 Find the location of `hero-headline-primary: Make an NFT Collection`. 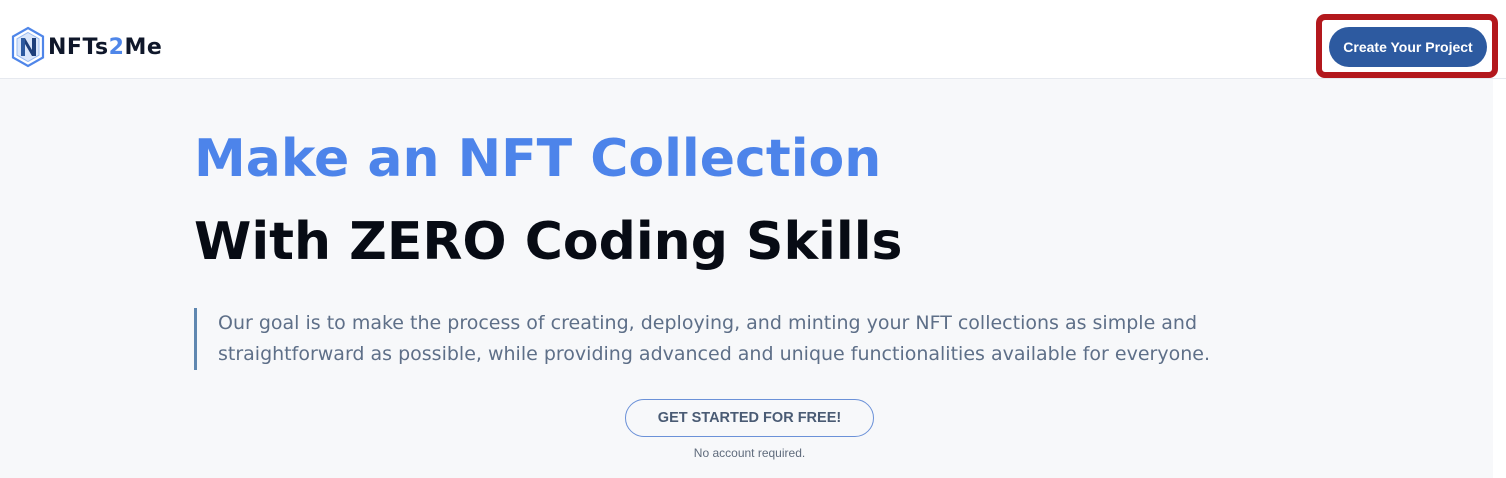

hero-headline-primary: Make an NFT Collection is located at coordinates (538, 159).